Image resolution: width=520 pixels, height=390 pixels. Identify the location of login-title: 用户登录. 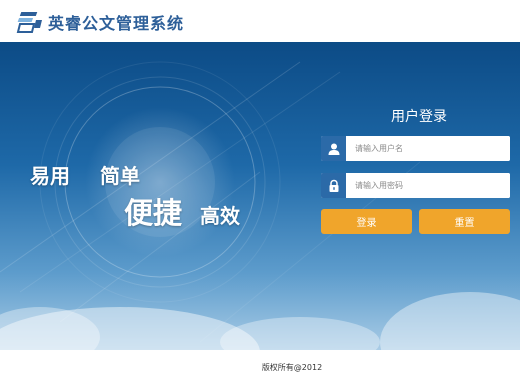
(419, 117).